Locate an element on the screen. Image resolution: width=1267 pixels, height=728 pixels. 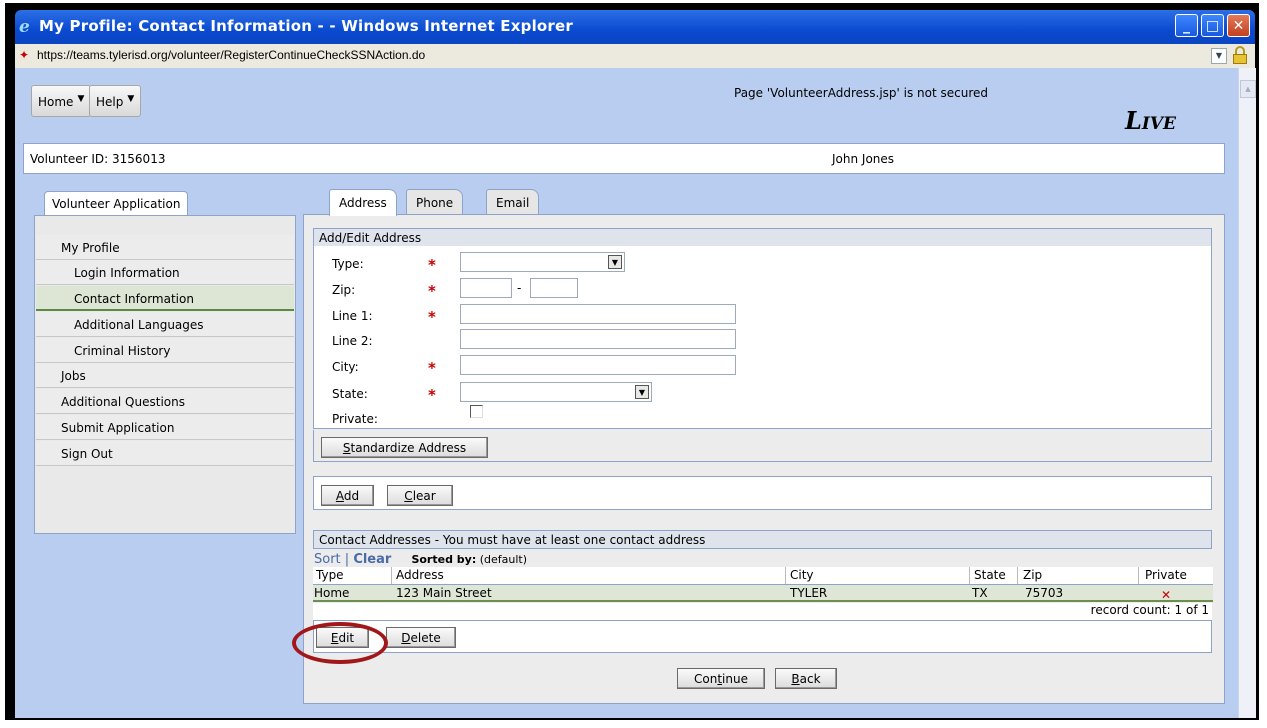
column-private: Private is located at coordinates (1166, 575).